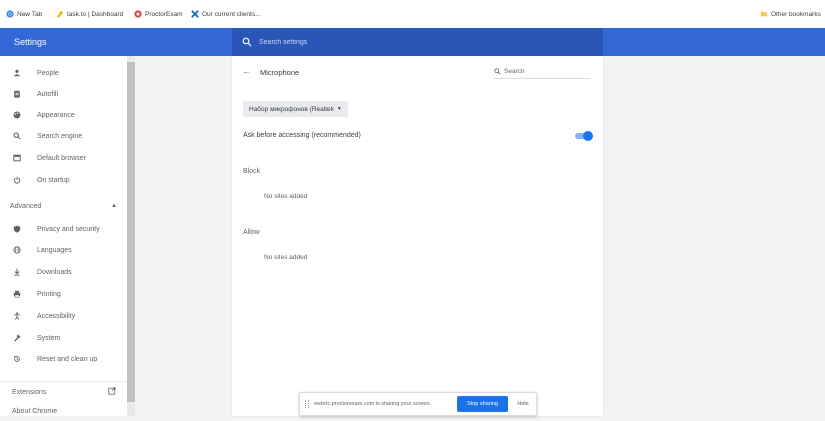 This screenshot has width=825, height=421. I want to click on sidebar-item-label: People, so click(48, 73).